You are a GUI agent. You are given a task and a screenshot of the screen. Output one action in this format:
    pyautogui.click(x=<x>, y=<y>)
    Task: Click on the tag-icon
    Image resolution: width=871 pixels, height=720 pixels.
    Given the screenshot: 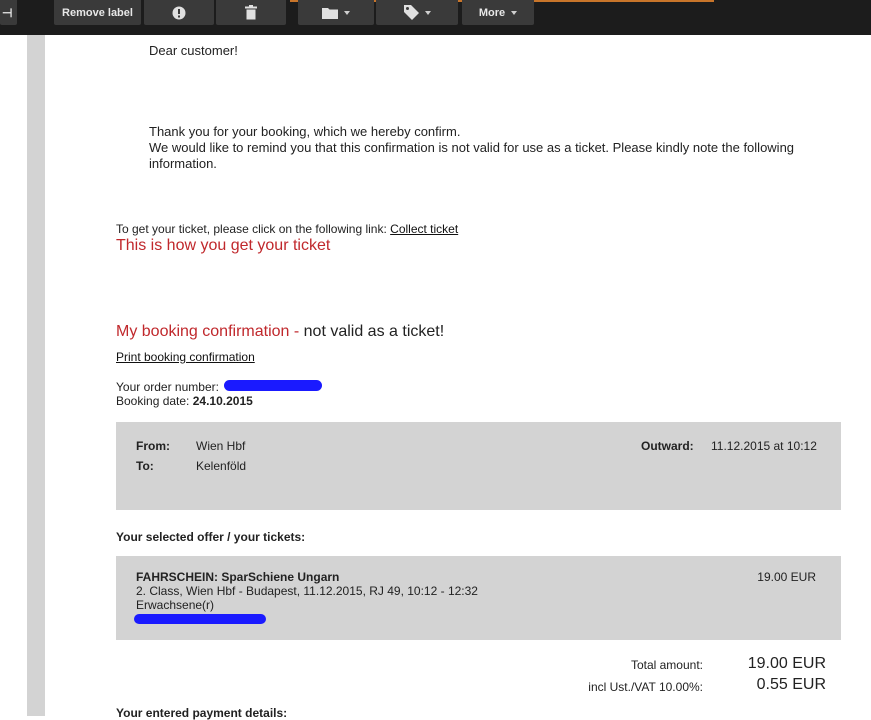 What is the action you would take?
    pyautogui.click(x=411, y=12)
    